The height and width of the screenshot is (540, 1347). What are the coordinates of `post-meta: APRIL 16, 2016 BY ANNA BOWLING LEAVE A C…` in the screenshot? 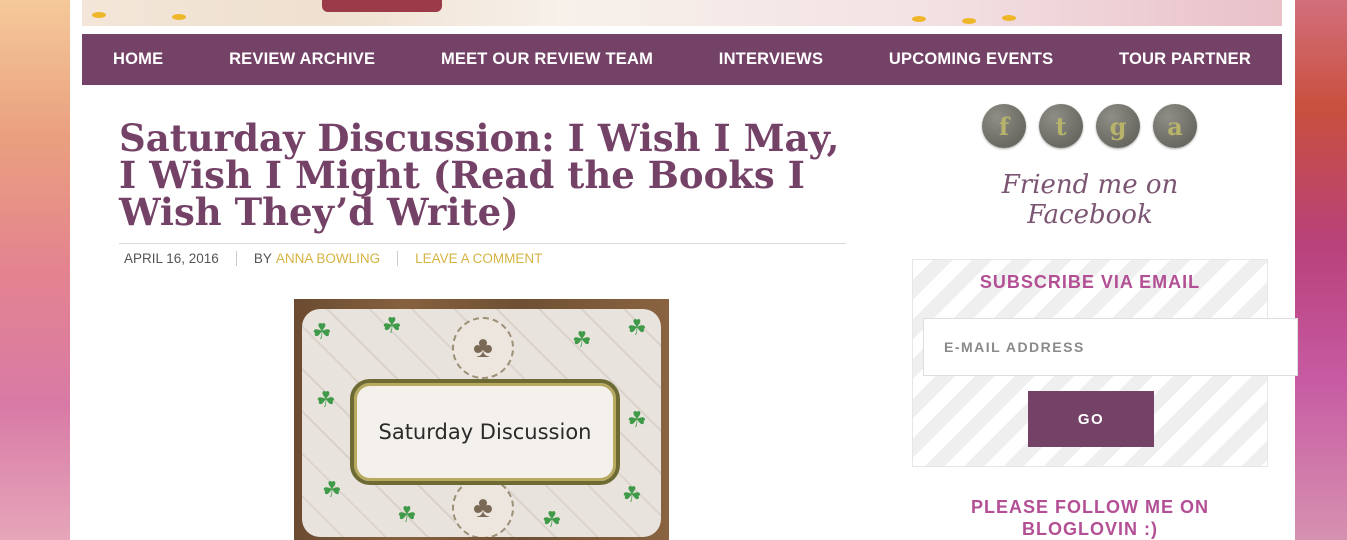 It's located at (333, 258).